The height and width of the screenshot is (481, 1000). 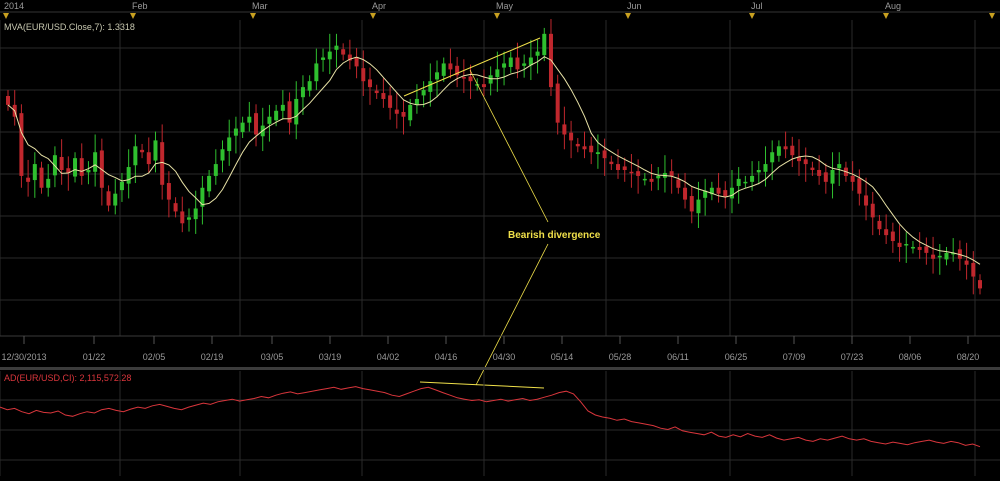 What do you see at coordinates (757, 6) in the screenshot?
I see `month-label: Jul` at bounding box center [757, 6].